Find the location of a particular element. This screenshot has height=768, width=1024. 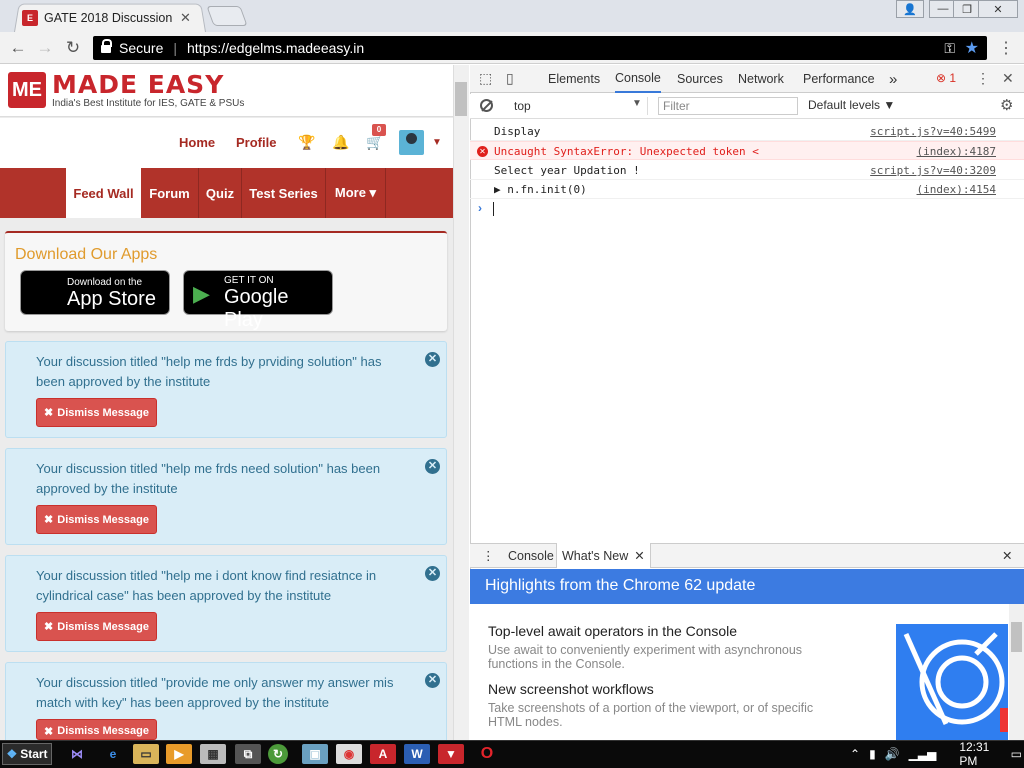

page-scrollbar is located at coordinates (461, 402).